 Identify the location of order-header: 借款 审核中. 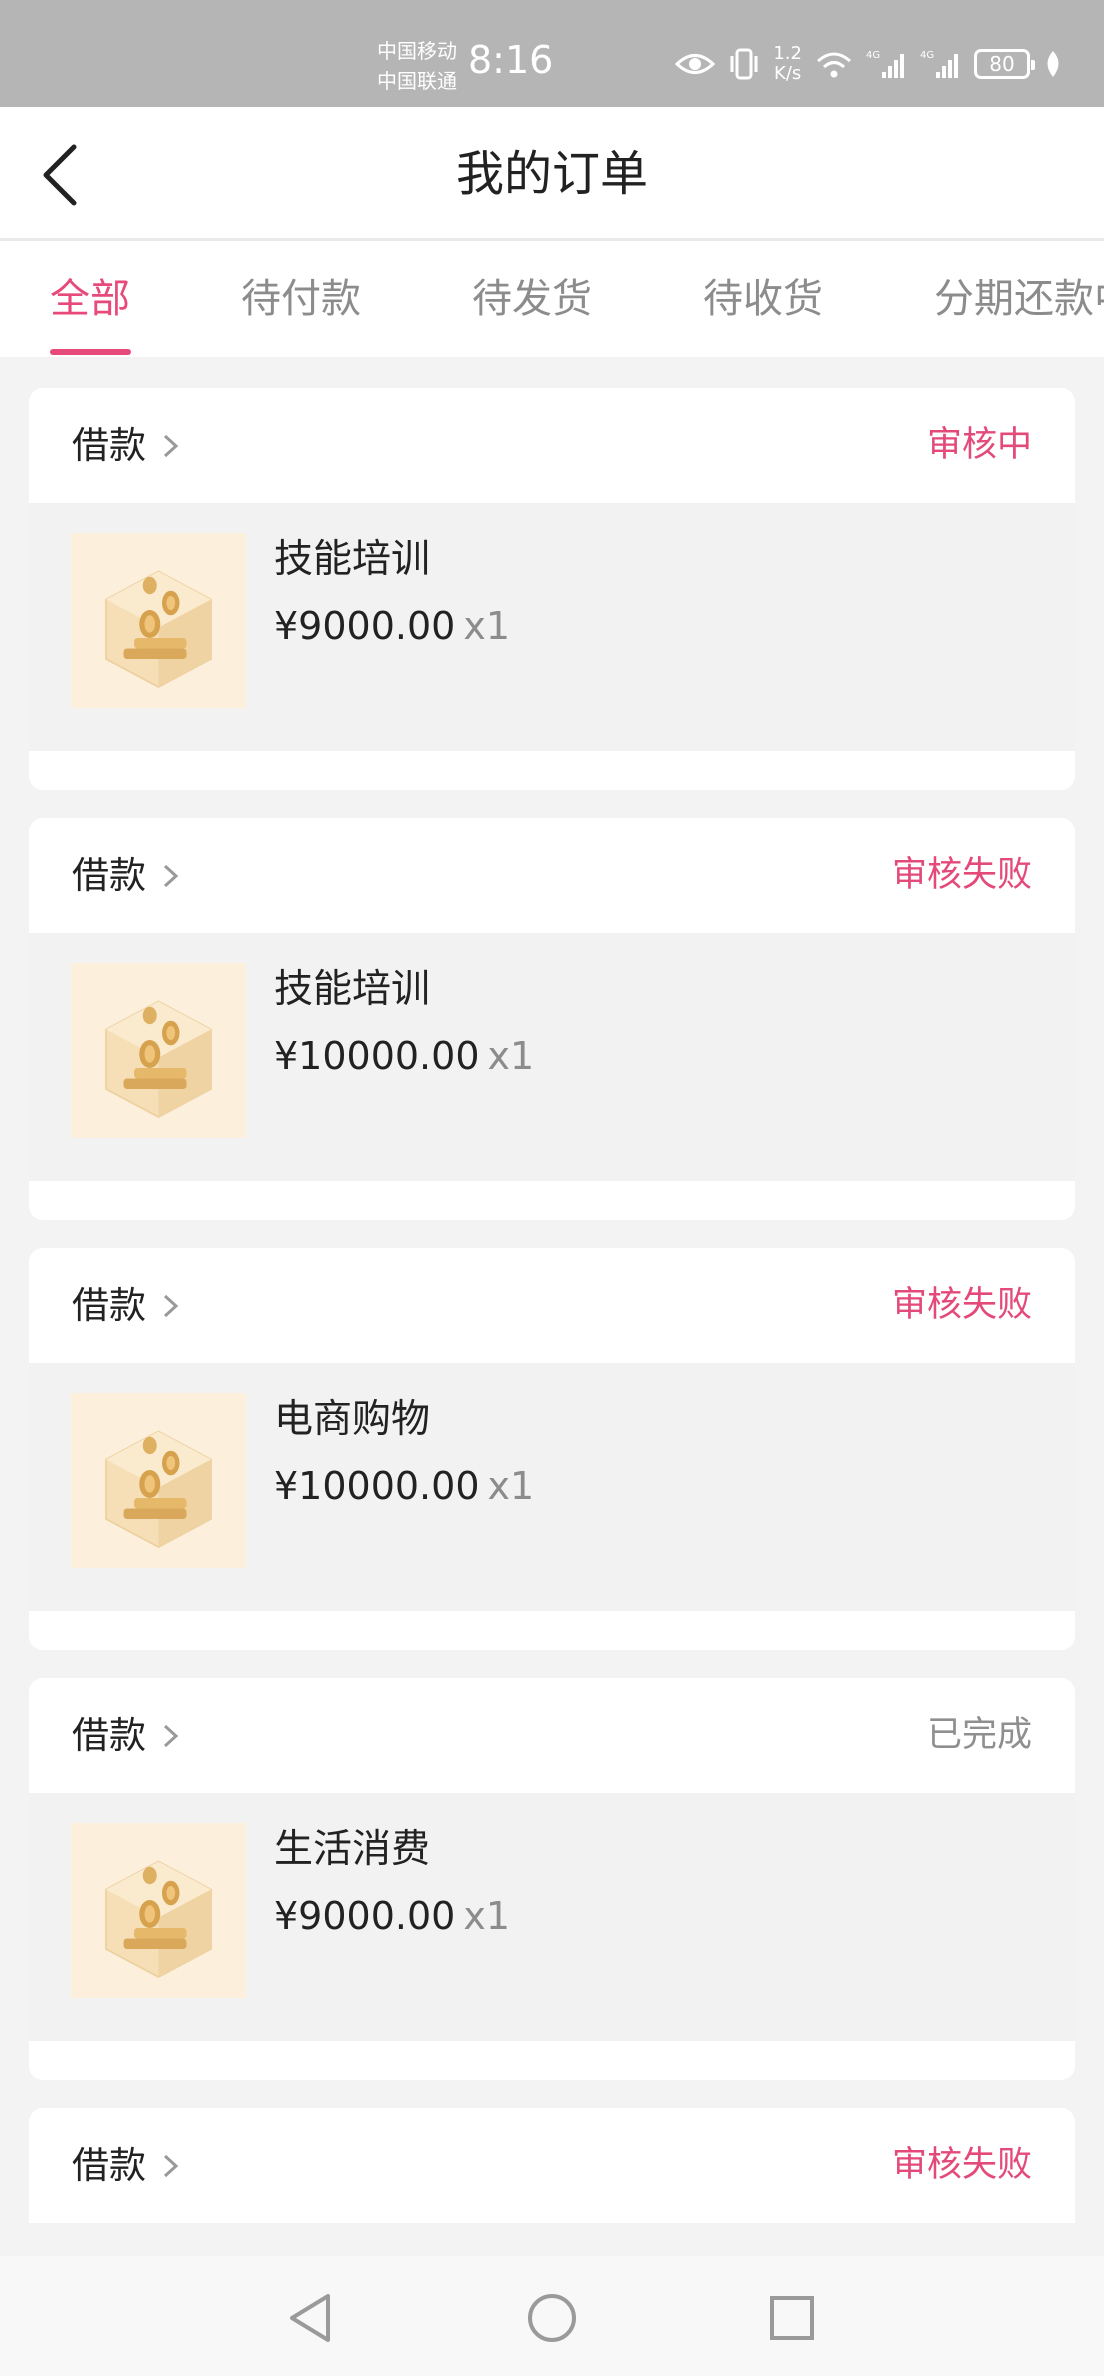
(552, 445).